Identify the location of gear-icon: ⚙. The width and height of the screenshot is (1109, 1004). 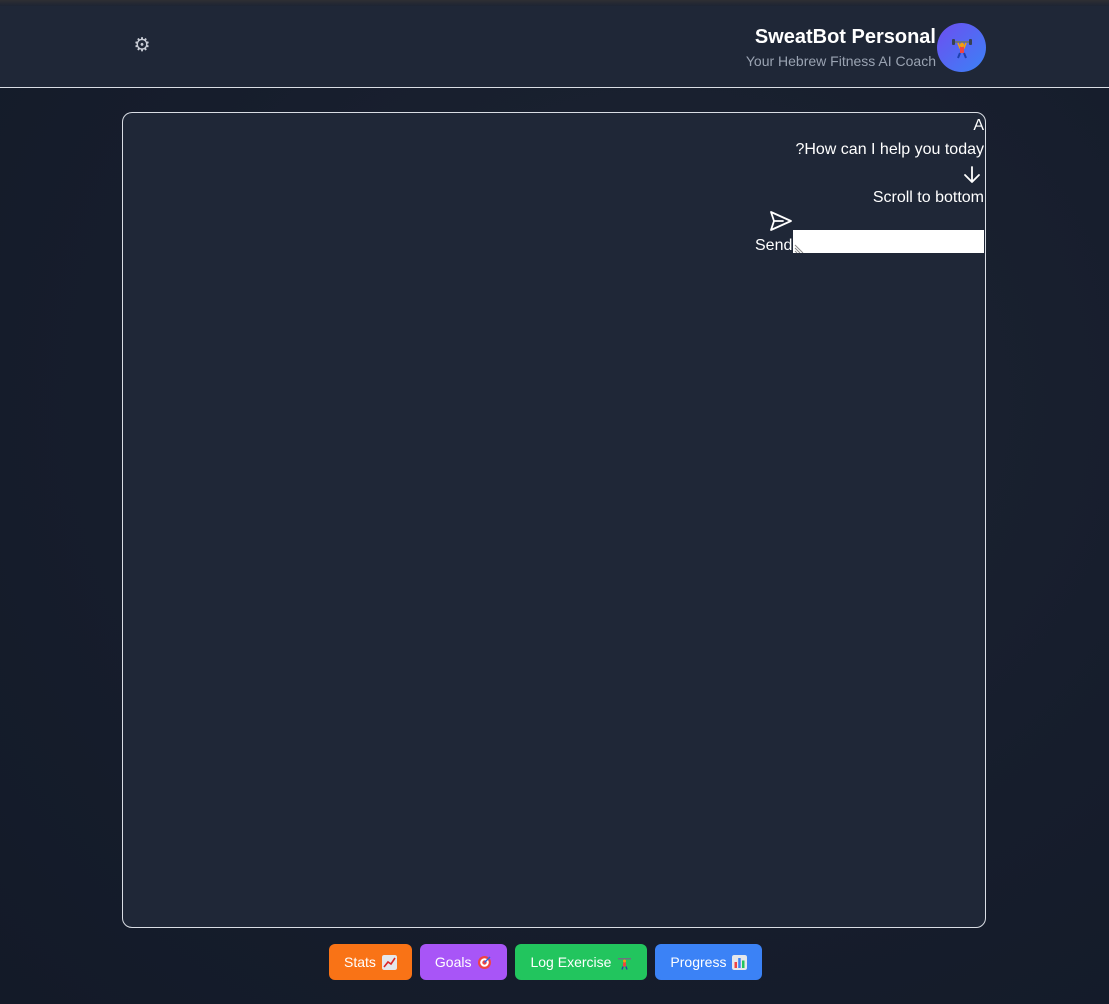
(142, 46).